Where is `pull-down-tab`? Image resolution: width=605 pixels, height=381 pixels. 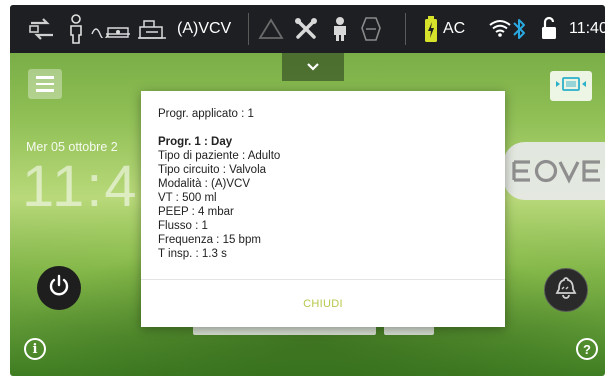
pull-down-tab is located at coordinates (313, 67).